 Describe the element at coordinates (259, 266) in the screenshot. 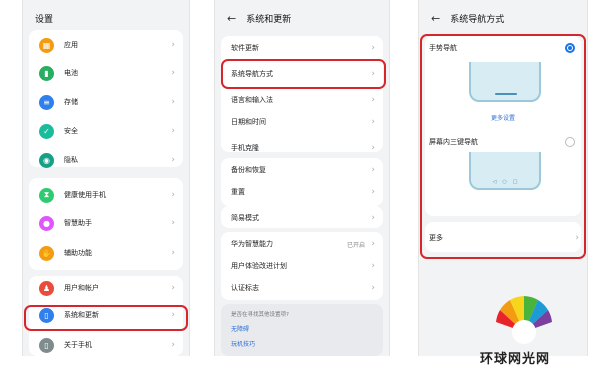

I see `system-item-label: 用户体验改进计划` at that location.